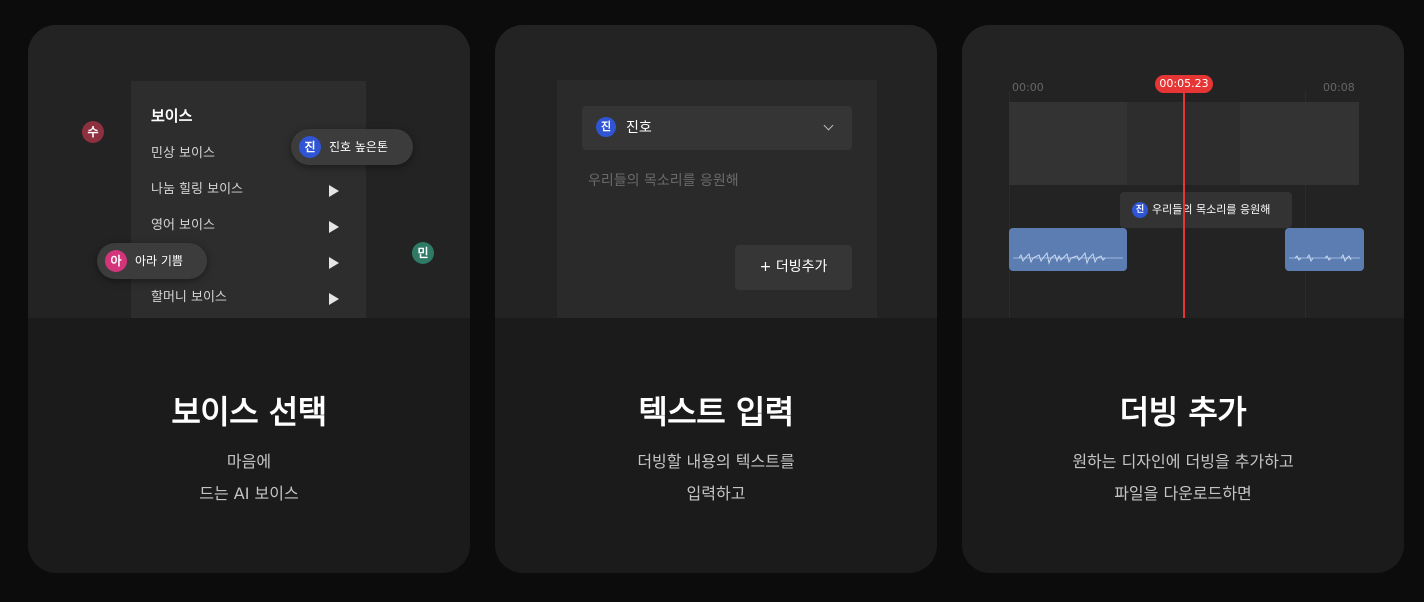  What do you see at coordinates (249, 478) in the screenshot?
I see `card-description: 마음에 드는 AI 보이스` at bounding box center [249, 478].